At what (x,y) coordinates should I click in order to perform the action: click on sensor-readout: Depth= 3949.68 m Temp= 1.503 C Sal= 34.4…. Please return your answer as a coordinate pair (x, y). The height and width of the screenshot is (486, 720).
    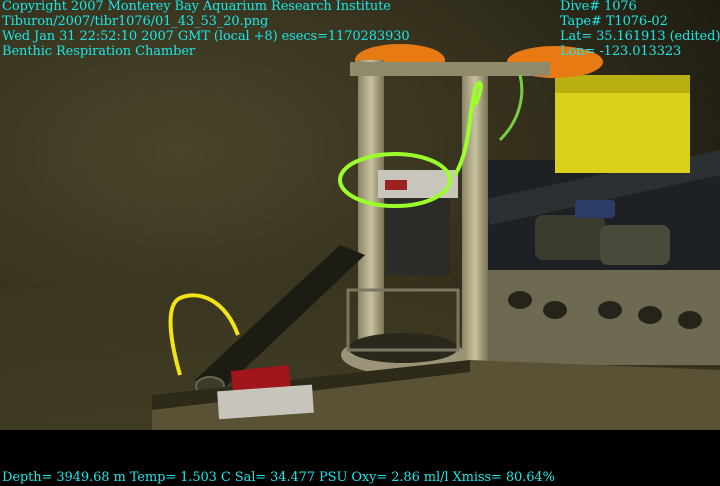
    Looking at the image, I should click on (278, 477).